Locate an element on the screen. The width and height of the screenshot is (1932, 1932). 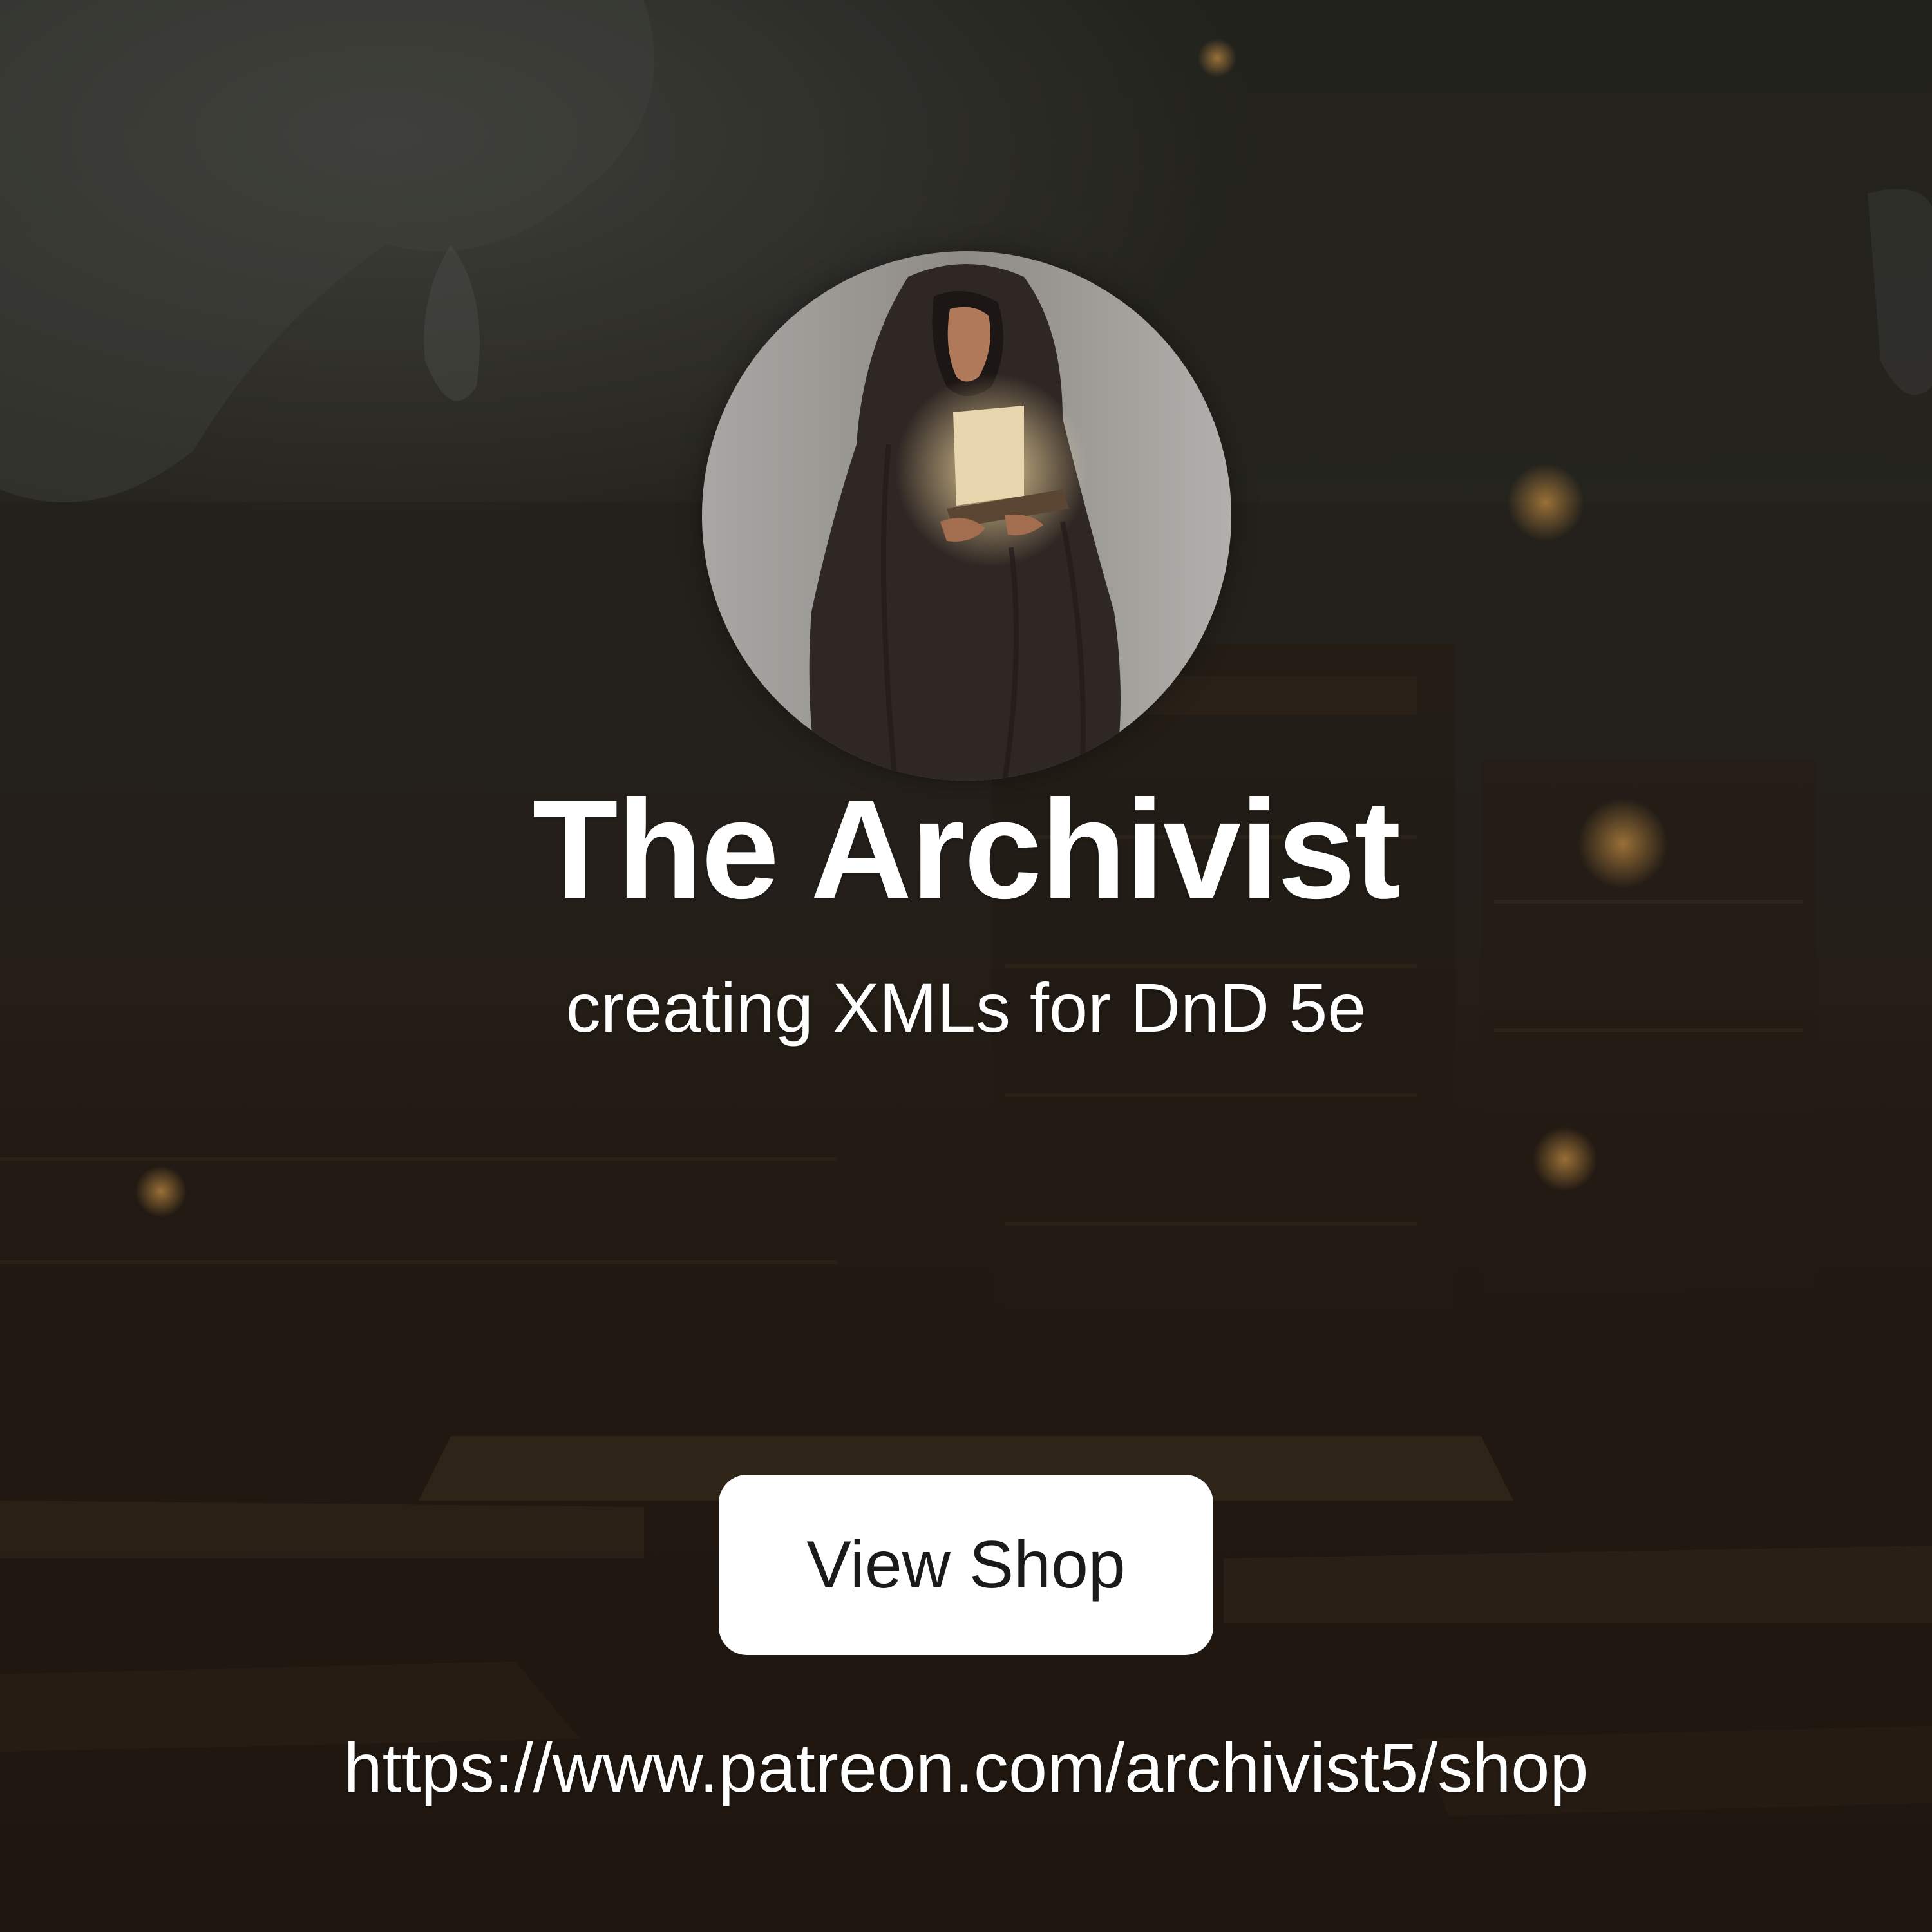
hooded-archivist-portrait-icon is located at coordinates (967, 516).